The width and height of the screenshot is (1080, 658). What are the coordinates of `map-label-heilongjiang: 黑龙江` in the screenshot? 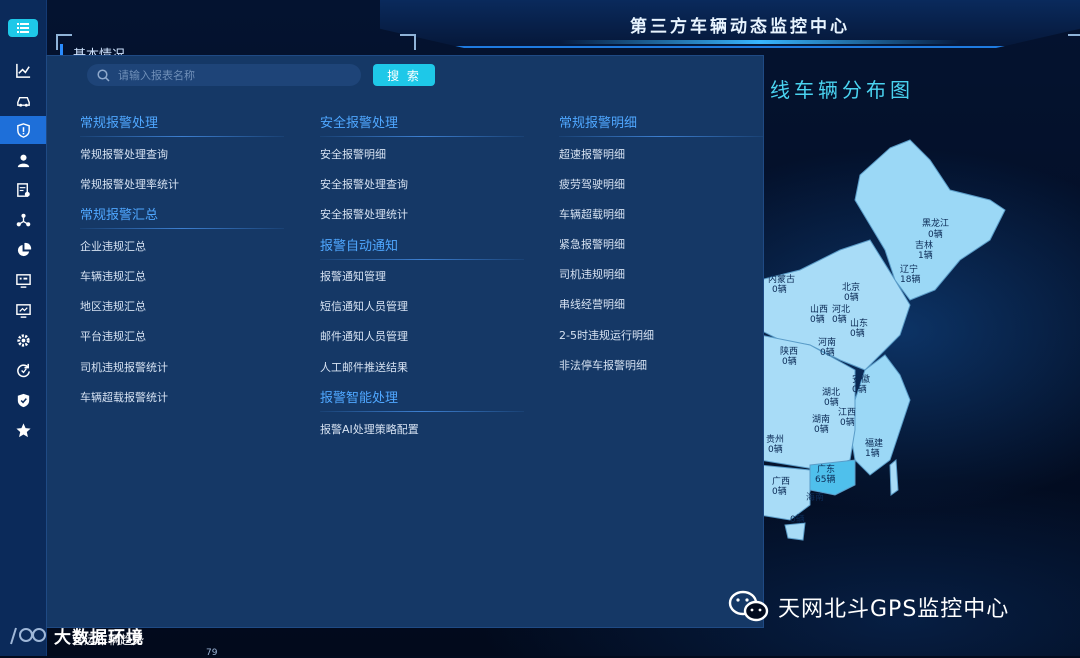 It's located at (935, 223).